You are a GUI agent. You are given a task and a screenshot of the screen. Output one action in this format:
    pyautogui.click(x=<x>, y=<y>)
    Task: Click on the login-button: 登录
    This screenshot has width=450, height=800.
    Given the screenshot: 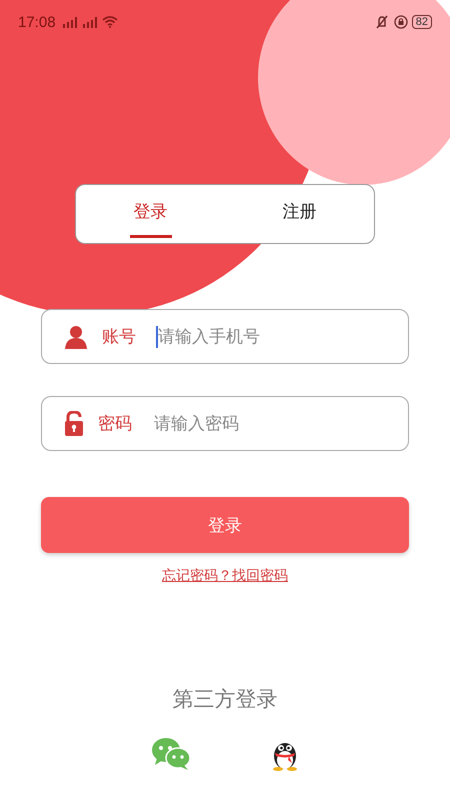 What is the action you would take?
    pyautogui.click(x=225, y=525)
    